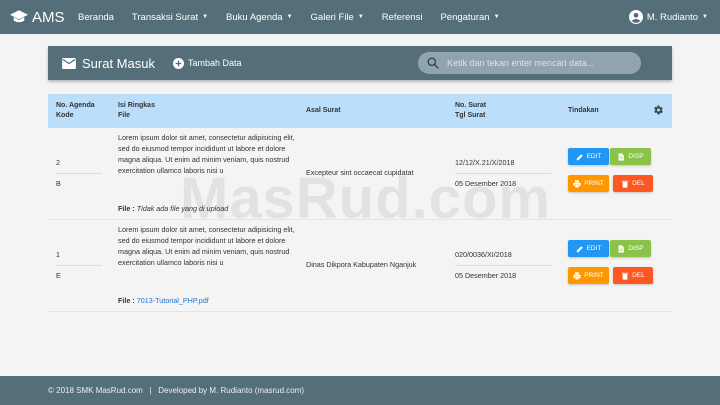 Image resolution: width=720 pixels, height=405 pixels. What do you see at coordinates (337, 17) in the screenshot?
I see `nav-item-galeri-file: Galeri File ▼` at bounding box center [337, 17].